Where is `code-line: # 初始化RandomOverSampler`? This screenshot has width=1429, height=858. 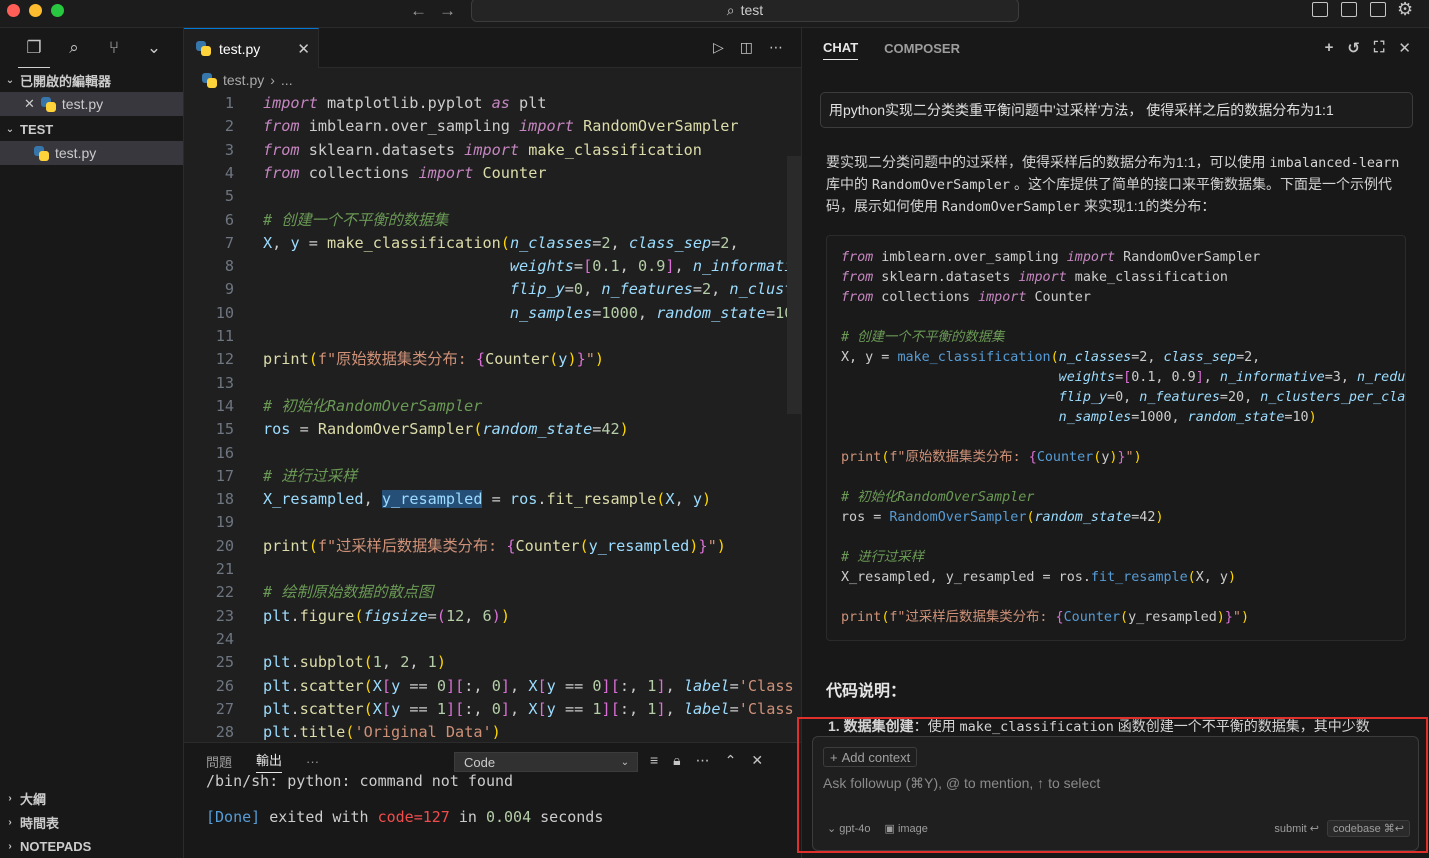 code-line: # 初始化RandomOverSampler is located at coordinates (373, 405).